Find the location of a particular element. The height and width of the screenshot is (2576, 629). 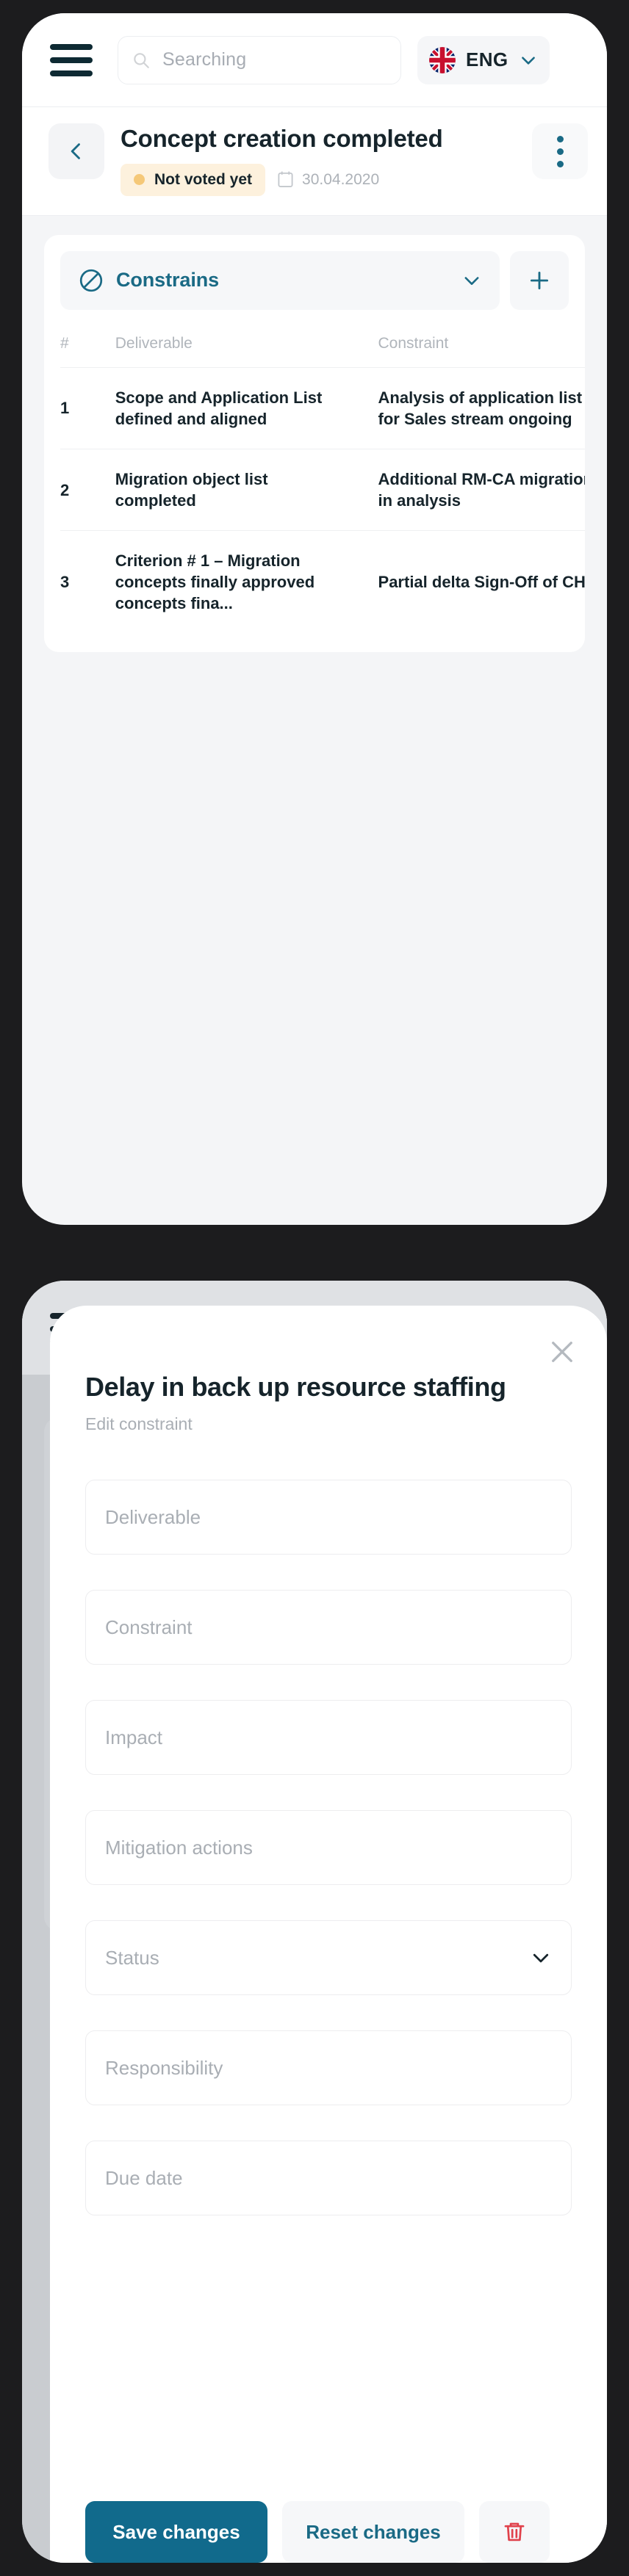

modal-subtitle: Edit constraint is located at coordinates (139, 1423).